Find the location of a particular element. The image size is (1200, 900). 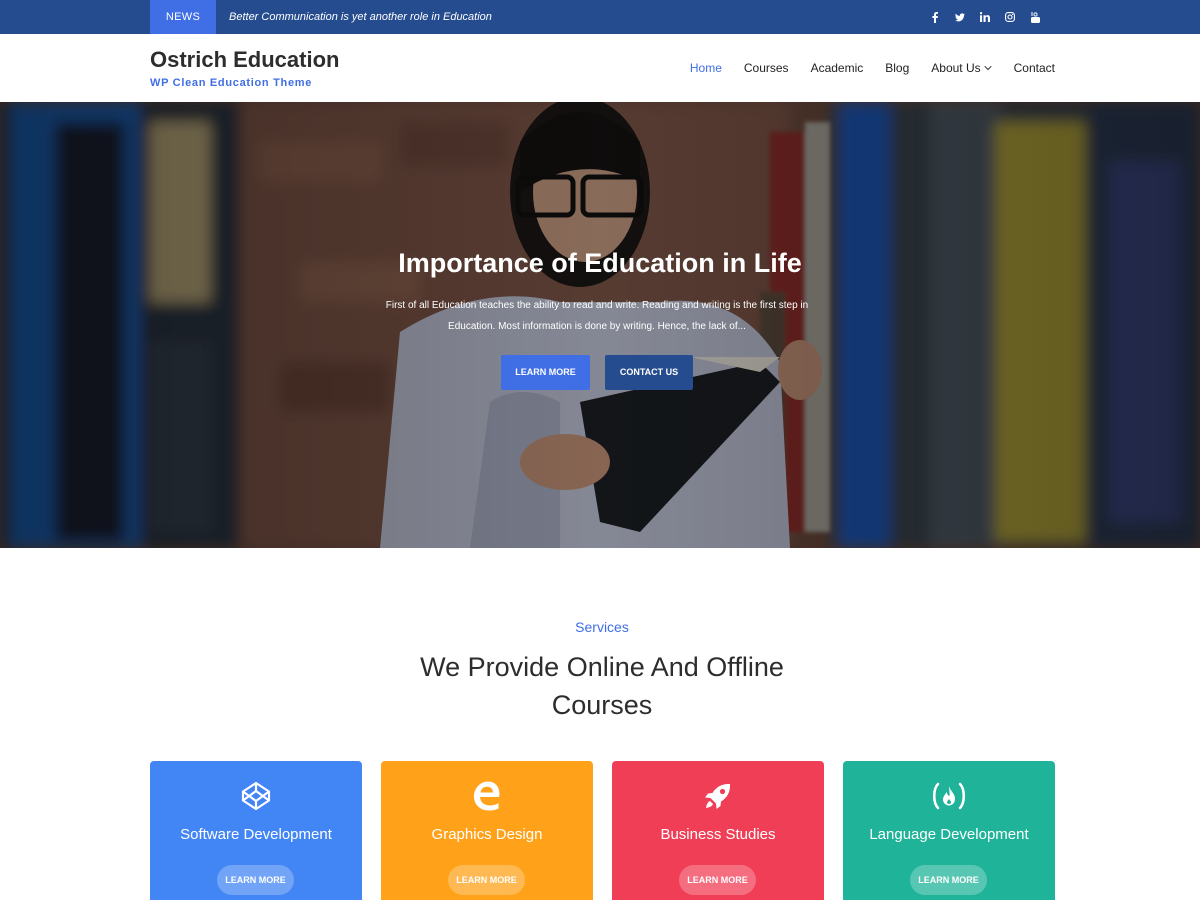

chevron-down-icon is located at coordinates (987, 68).